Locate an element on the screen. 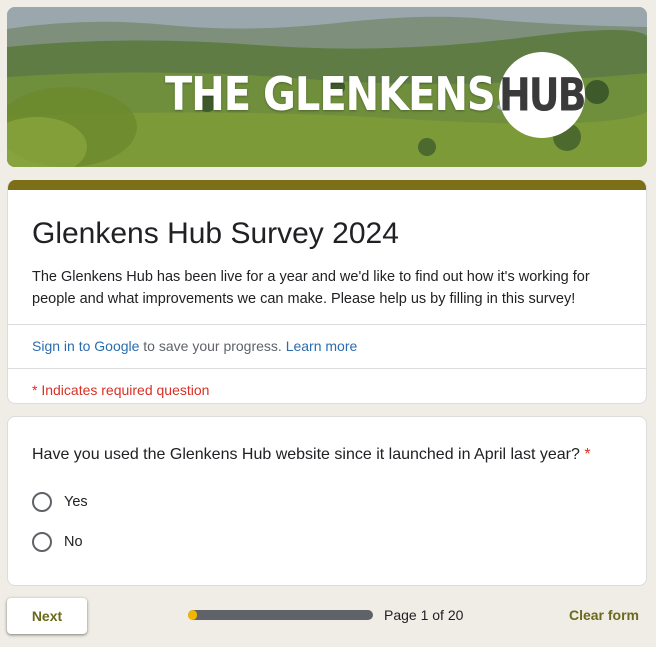 The width and height of the screenshot is (656, 647). progress-fill is located at coordinates (193, 615).